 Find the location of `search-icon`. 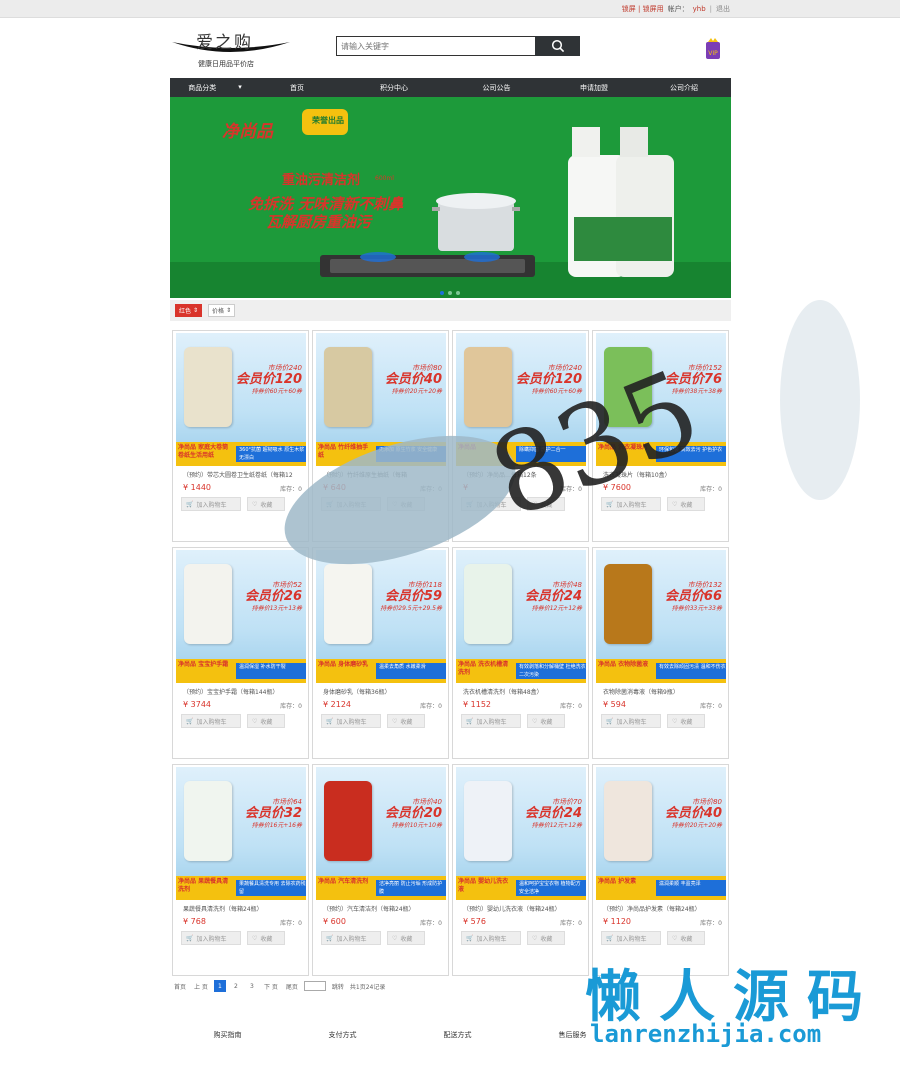

search-icon is located at coordinates (557, 46).